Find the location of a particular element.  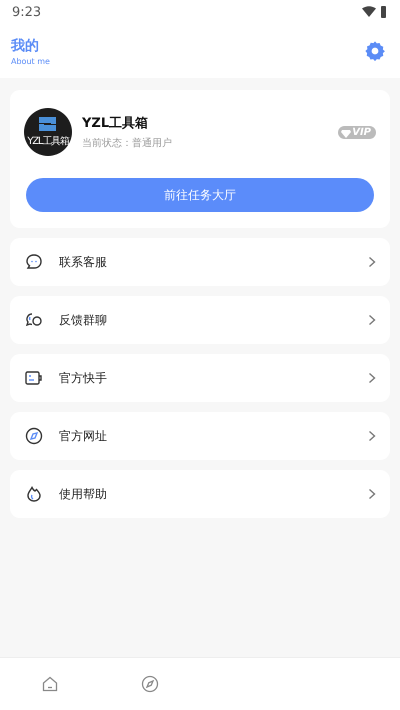

status-icons is located at coordinates (375, 12).